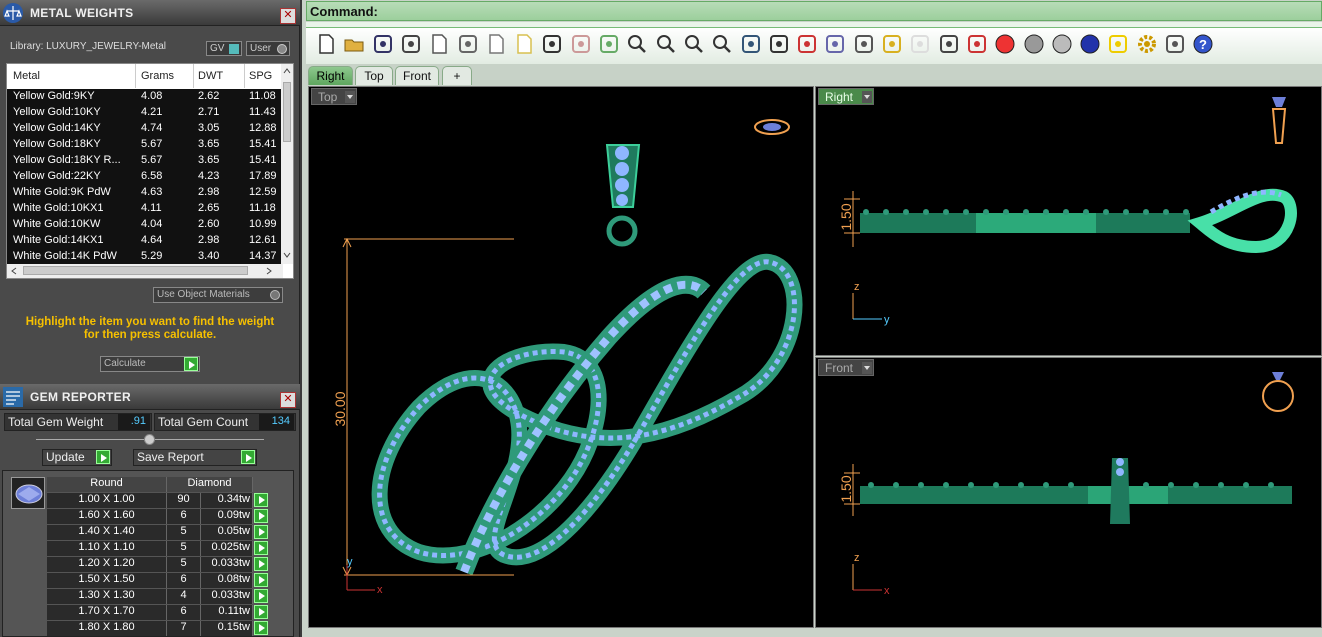 The height and width of the screenshot is (637, 1322). Describe the element at coordinates (269, 271) in the screenshot. I see `scroll-right-icon` at that location.